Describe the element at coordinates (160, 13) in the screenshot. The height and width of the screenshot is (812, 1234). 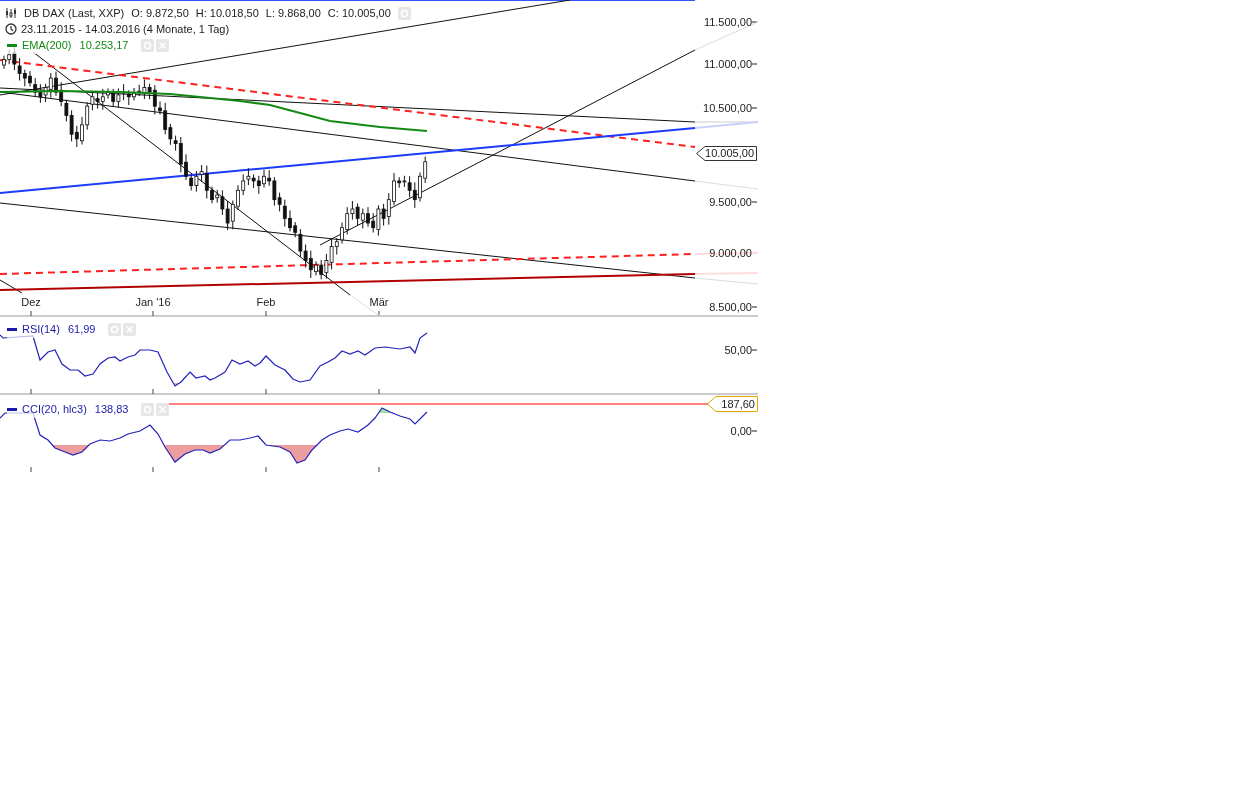
I see `quote-value: O: 9.872,50` at that location.